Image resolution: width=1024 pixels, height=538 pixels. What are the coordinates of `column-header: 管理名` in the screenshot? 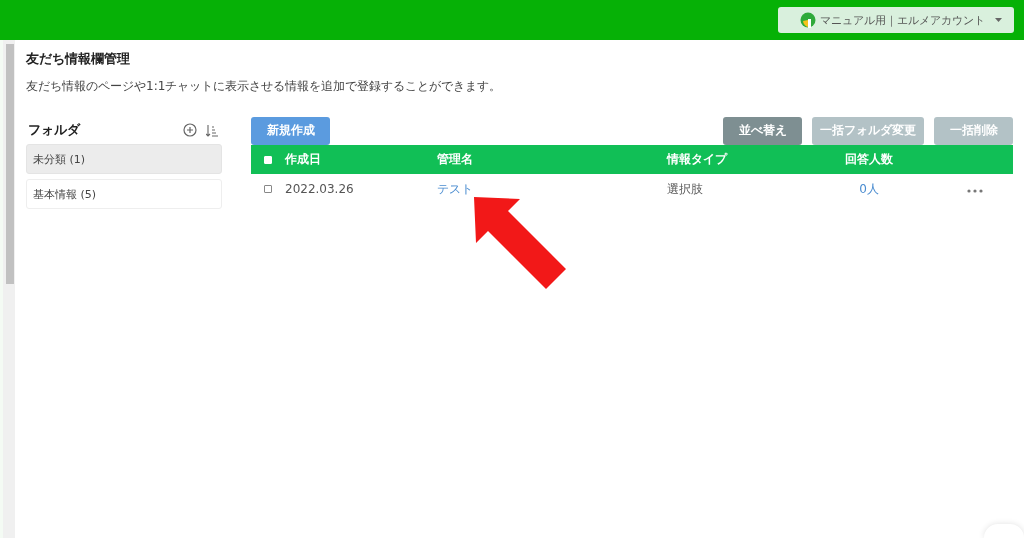 It's located at (455, 159).